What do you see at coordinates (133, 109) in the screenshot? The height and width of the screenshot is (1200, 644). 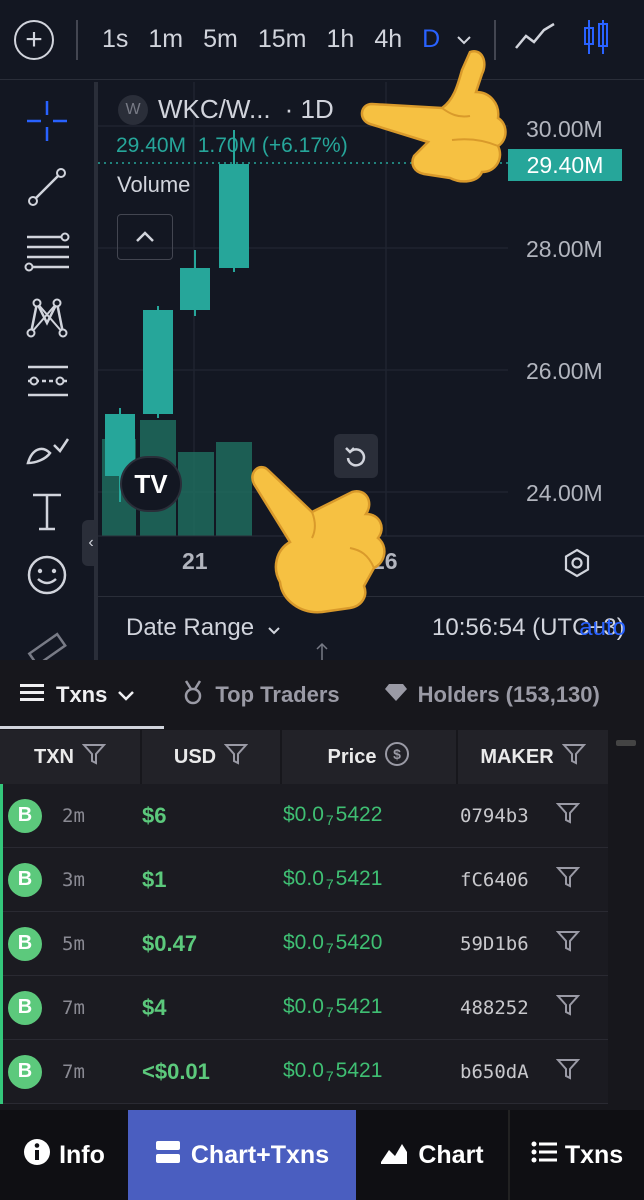 I see `symbol-logo-icon: W` at bounding box center [133, 109].